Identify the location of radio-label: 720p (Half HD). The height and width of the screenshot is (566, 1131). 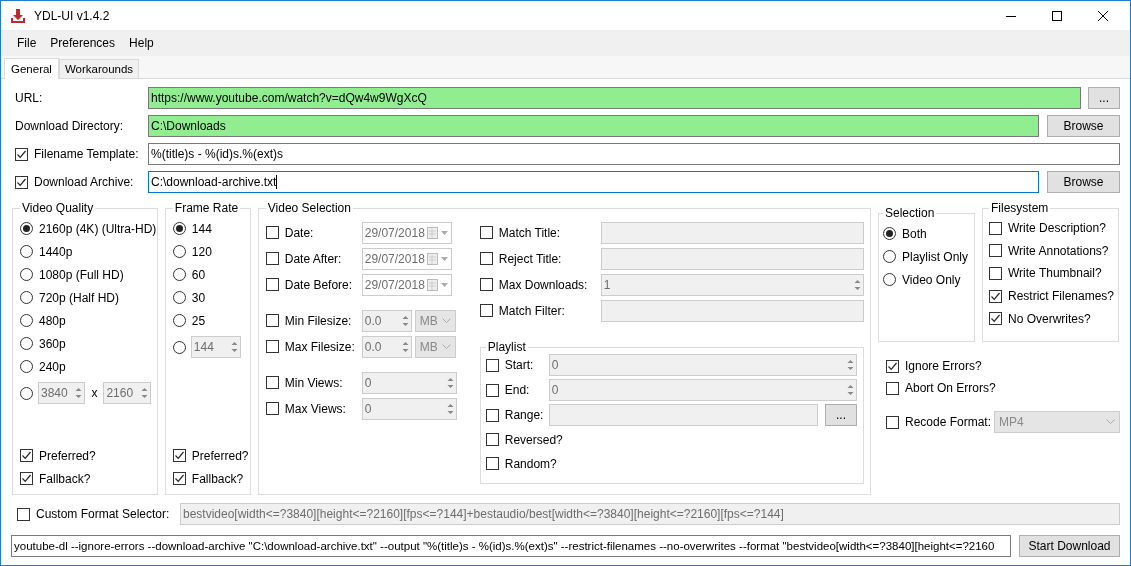
(79, 297).